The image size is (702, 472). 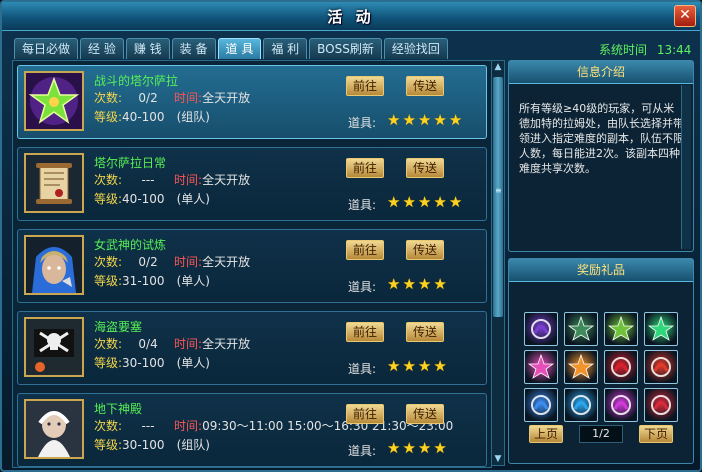 What do you see at coordinates (498, 67) in the screenshot?
I see `scroll-up-arrow-icon: ▲` at bounding box center [498, 67].